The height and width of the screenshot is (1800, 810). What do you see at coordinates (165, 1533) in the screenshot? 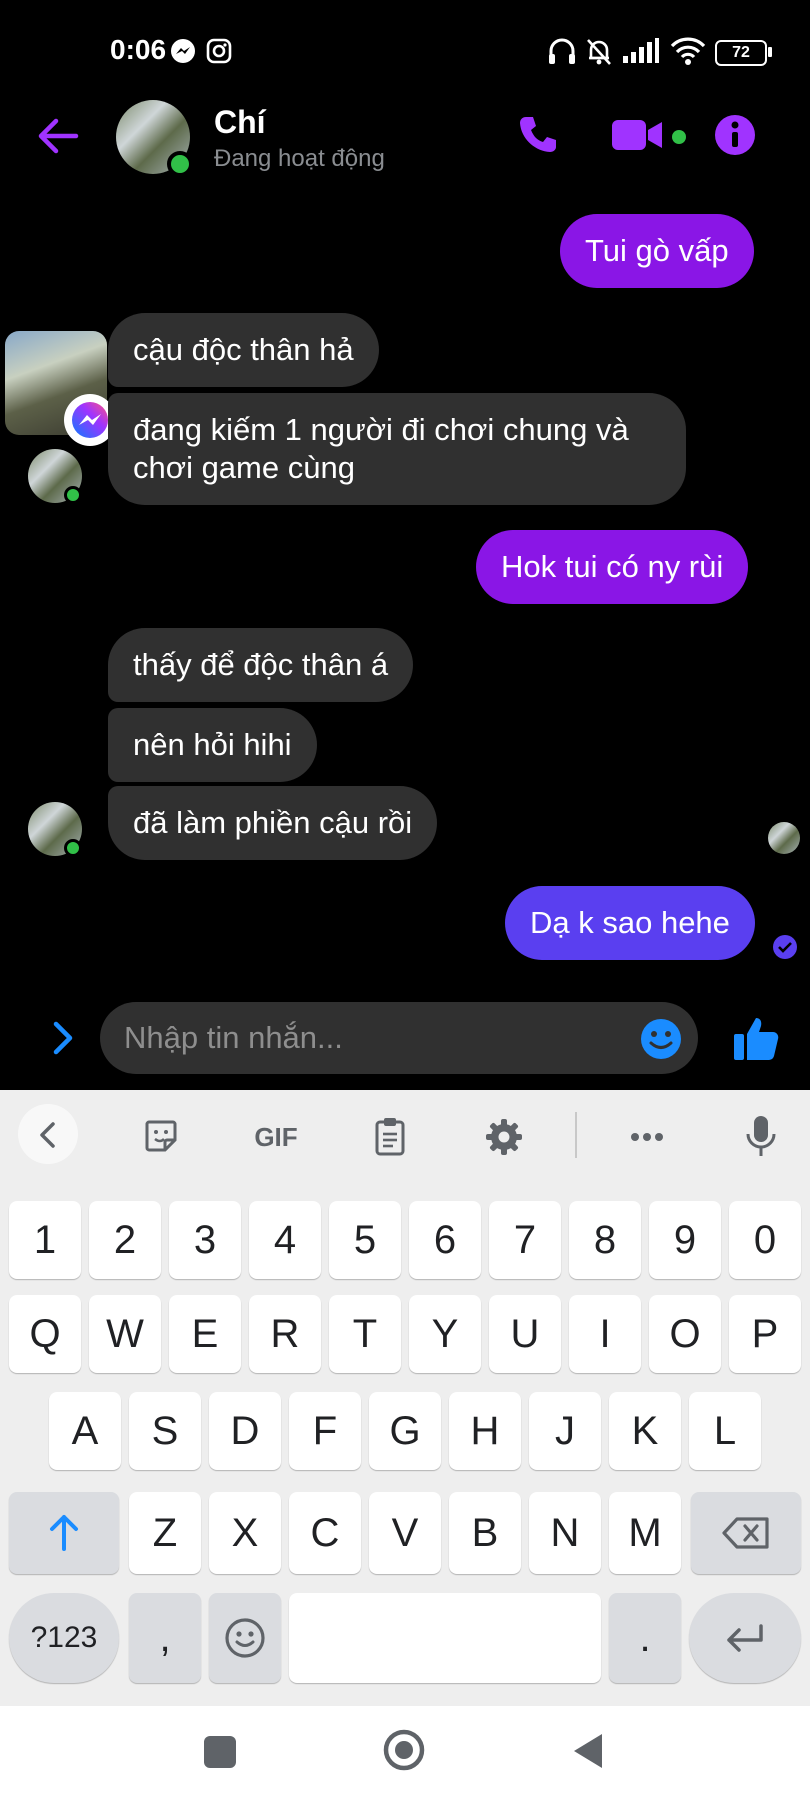
I see `key-z: Z` at bounding box center [165, 1533].